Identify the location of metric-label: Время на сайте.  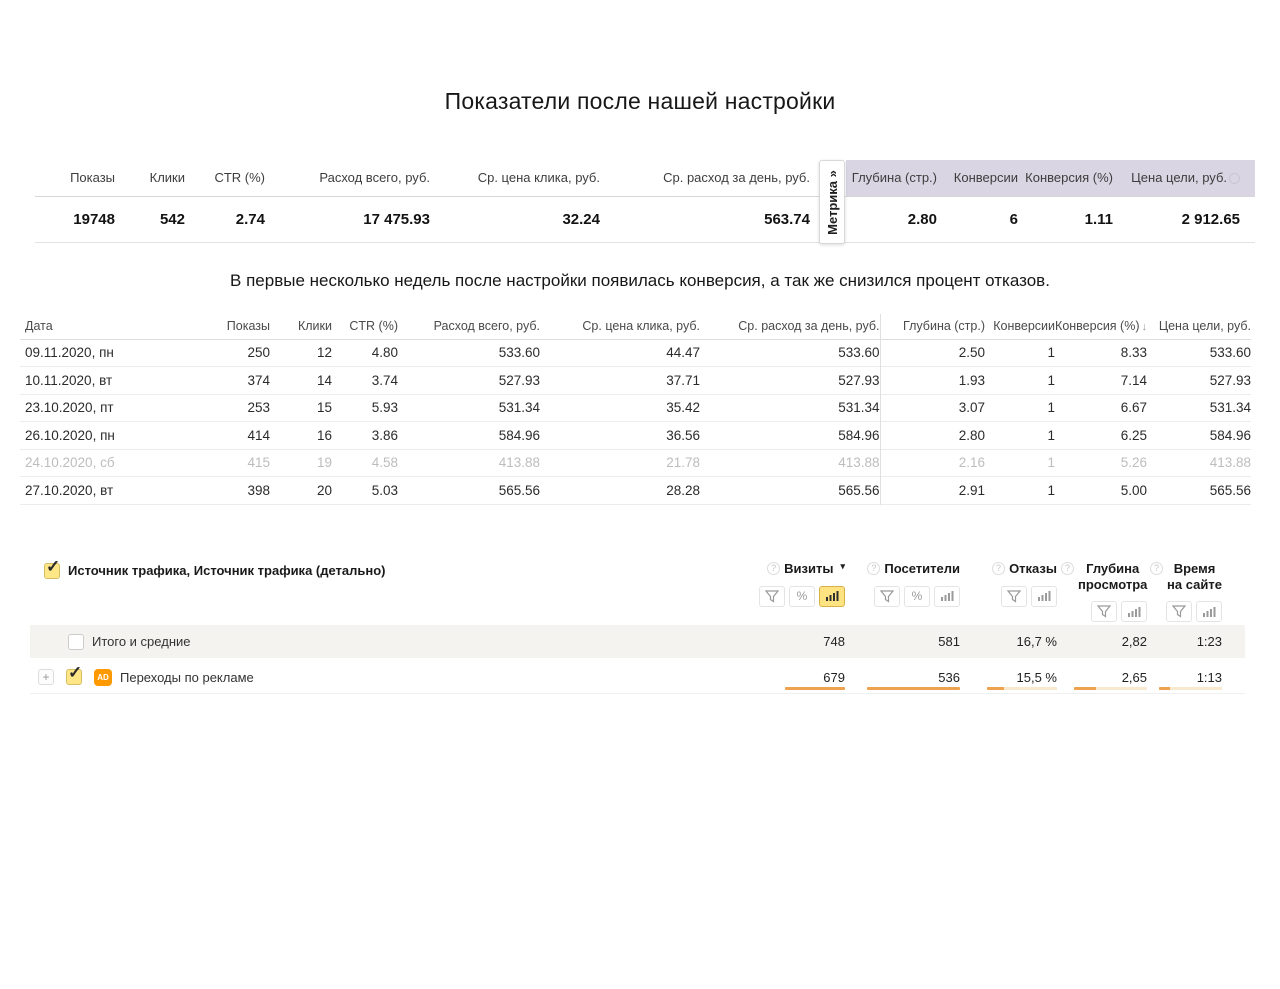
(1194, 576).